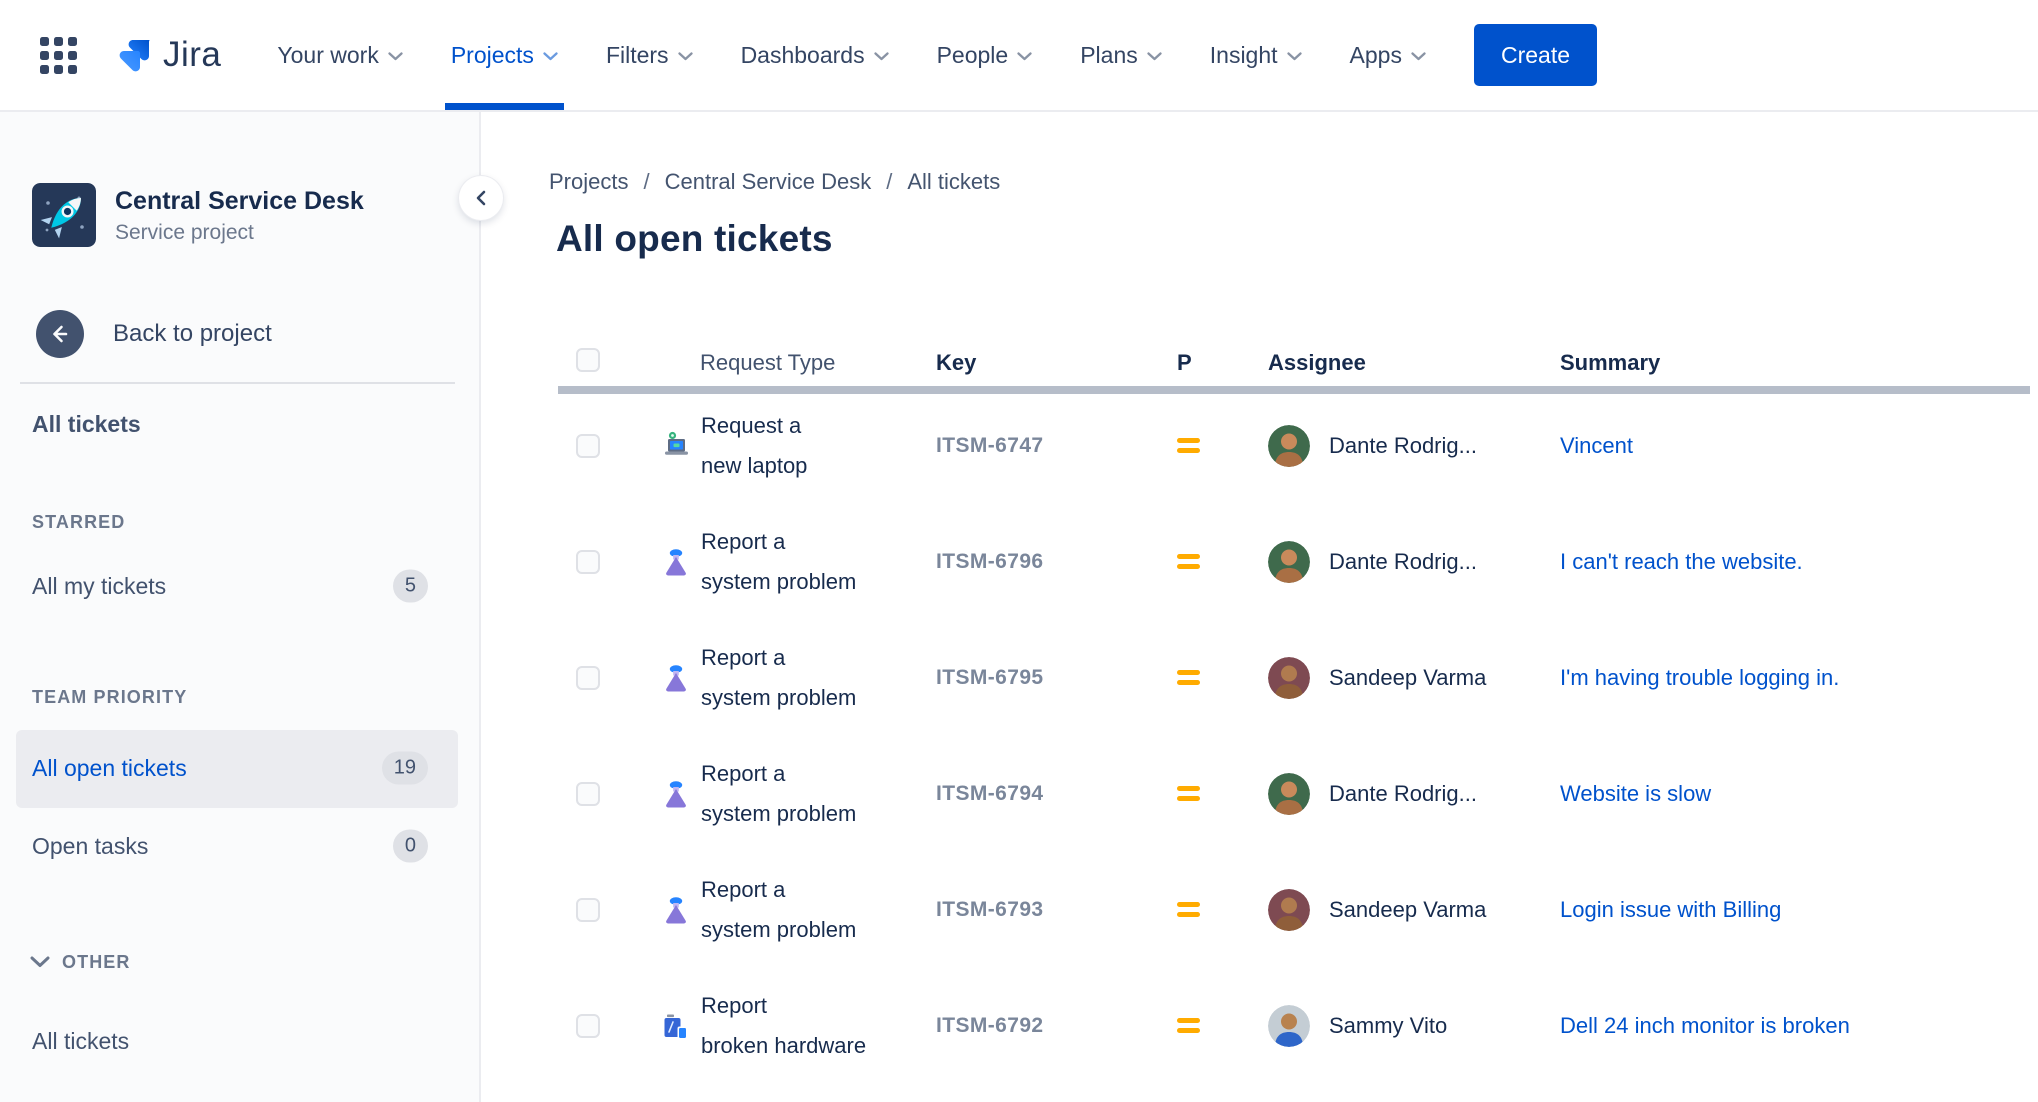  Describe the element at coordinates (1222, 363) in the screenshot. I see `column-header-priority: P` at that location.